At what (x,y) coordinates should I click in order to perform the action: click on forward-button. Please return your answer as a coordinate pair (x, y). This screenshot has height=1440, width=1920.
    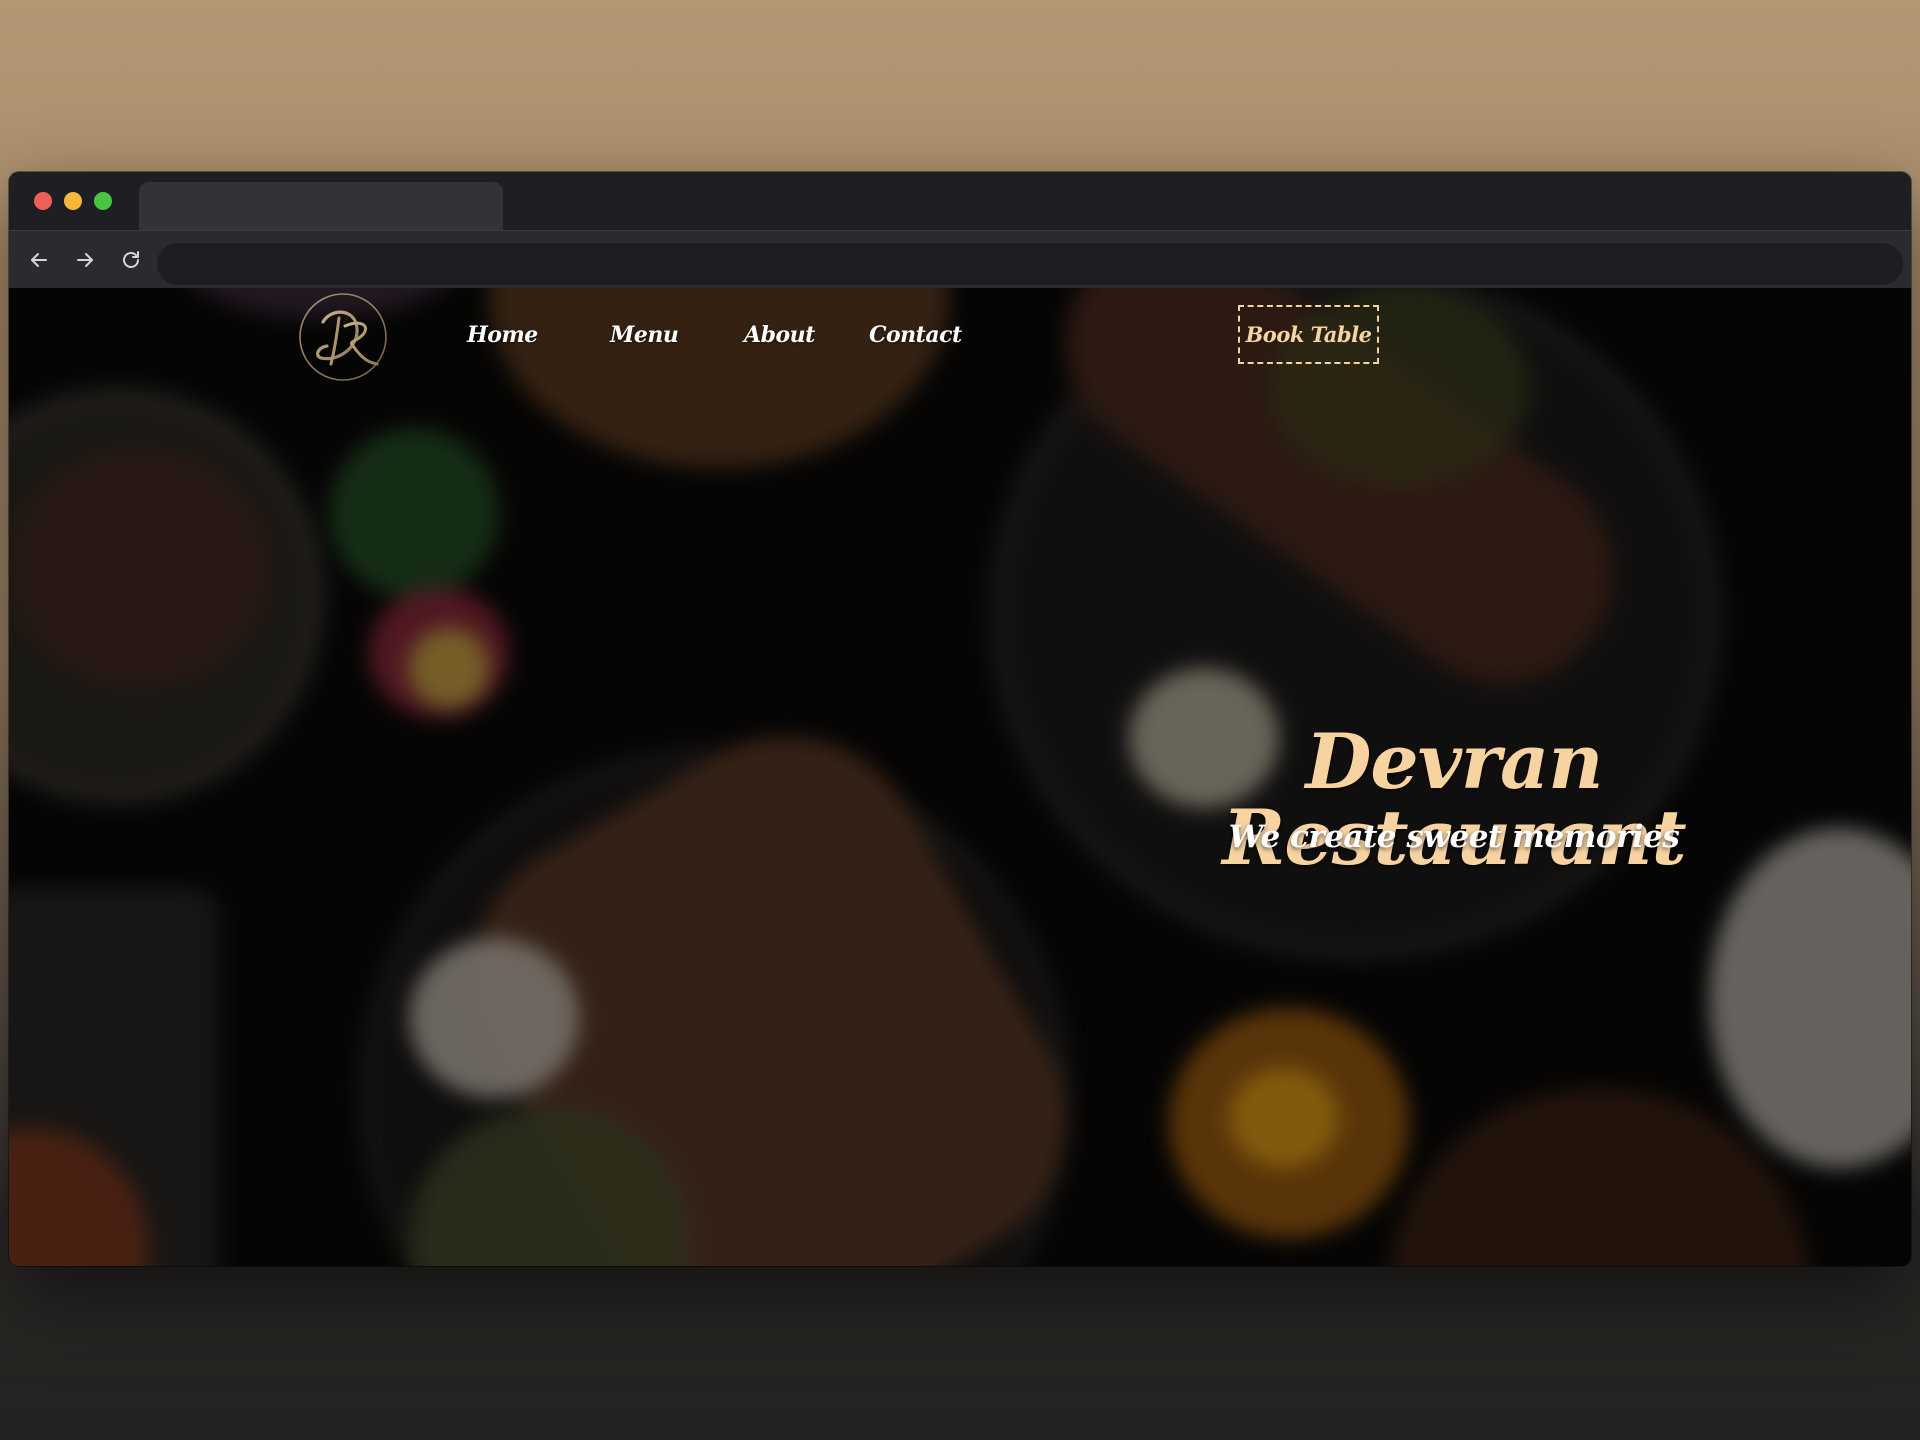
    Looking at the image, I should click on (85, 260).